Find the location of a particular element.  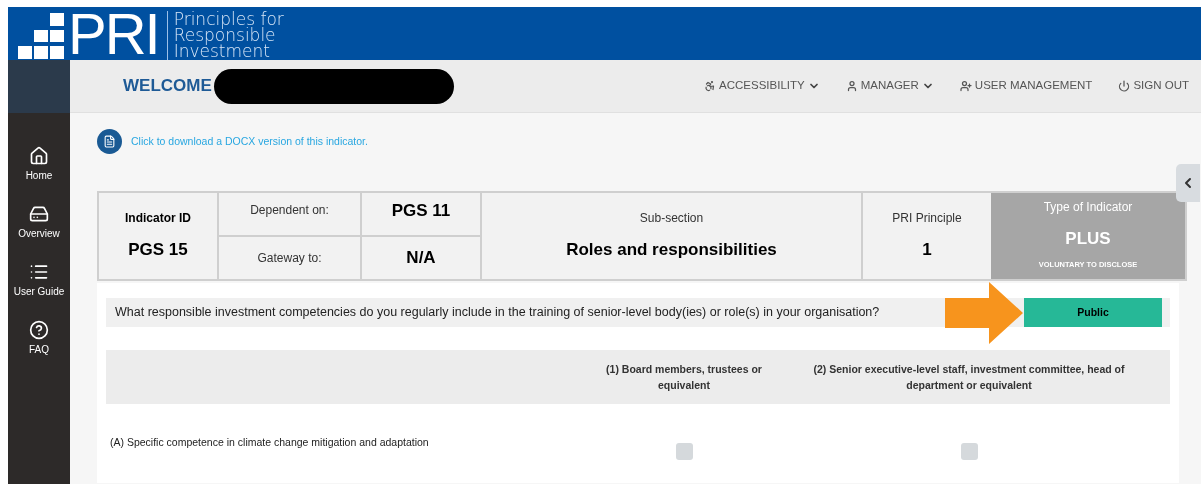

principle-value: 1 is located at coordinates (927, 250).